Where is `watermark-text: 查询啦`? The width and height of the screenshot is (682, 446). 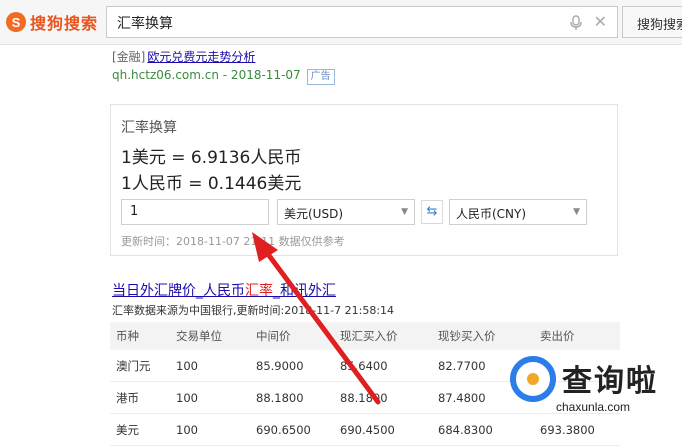
watermark-text: 查询啦 is located at coordinates (610, 381).